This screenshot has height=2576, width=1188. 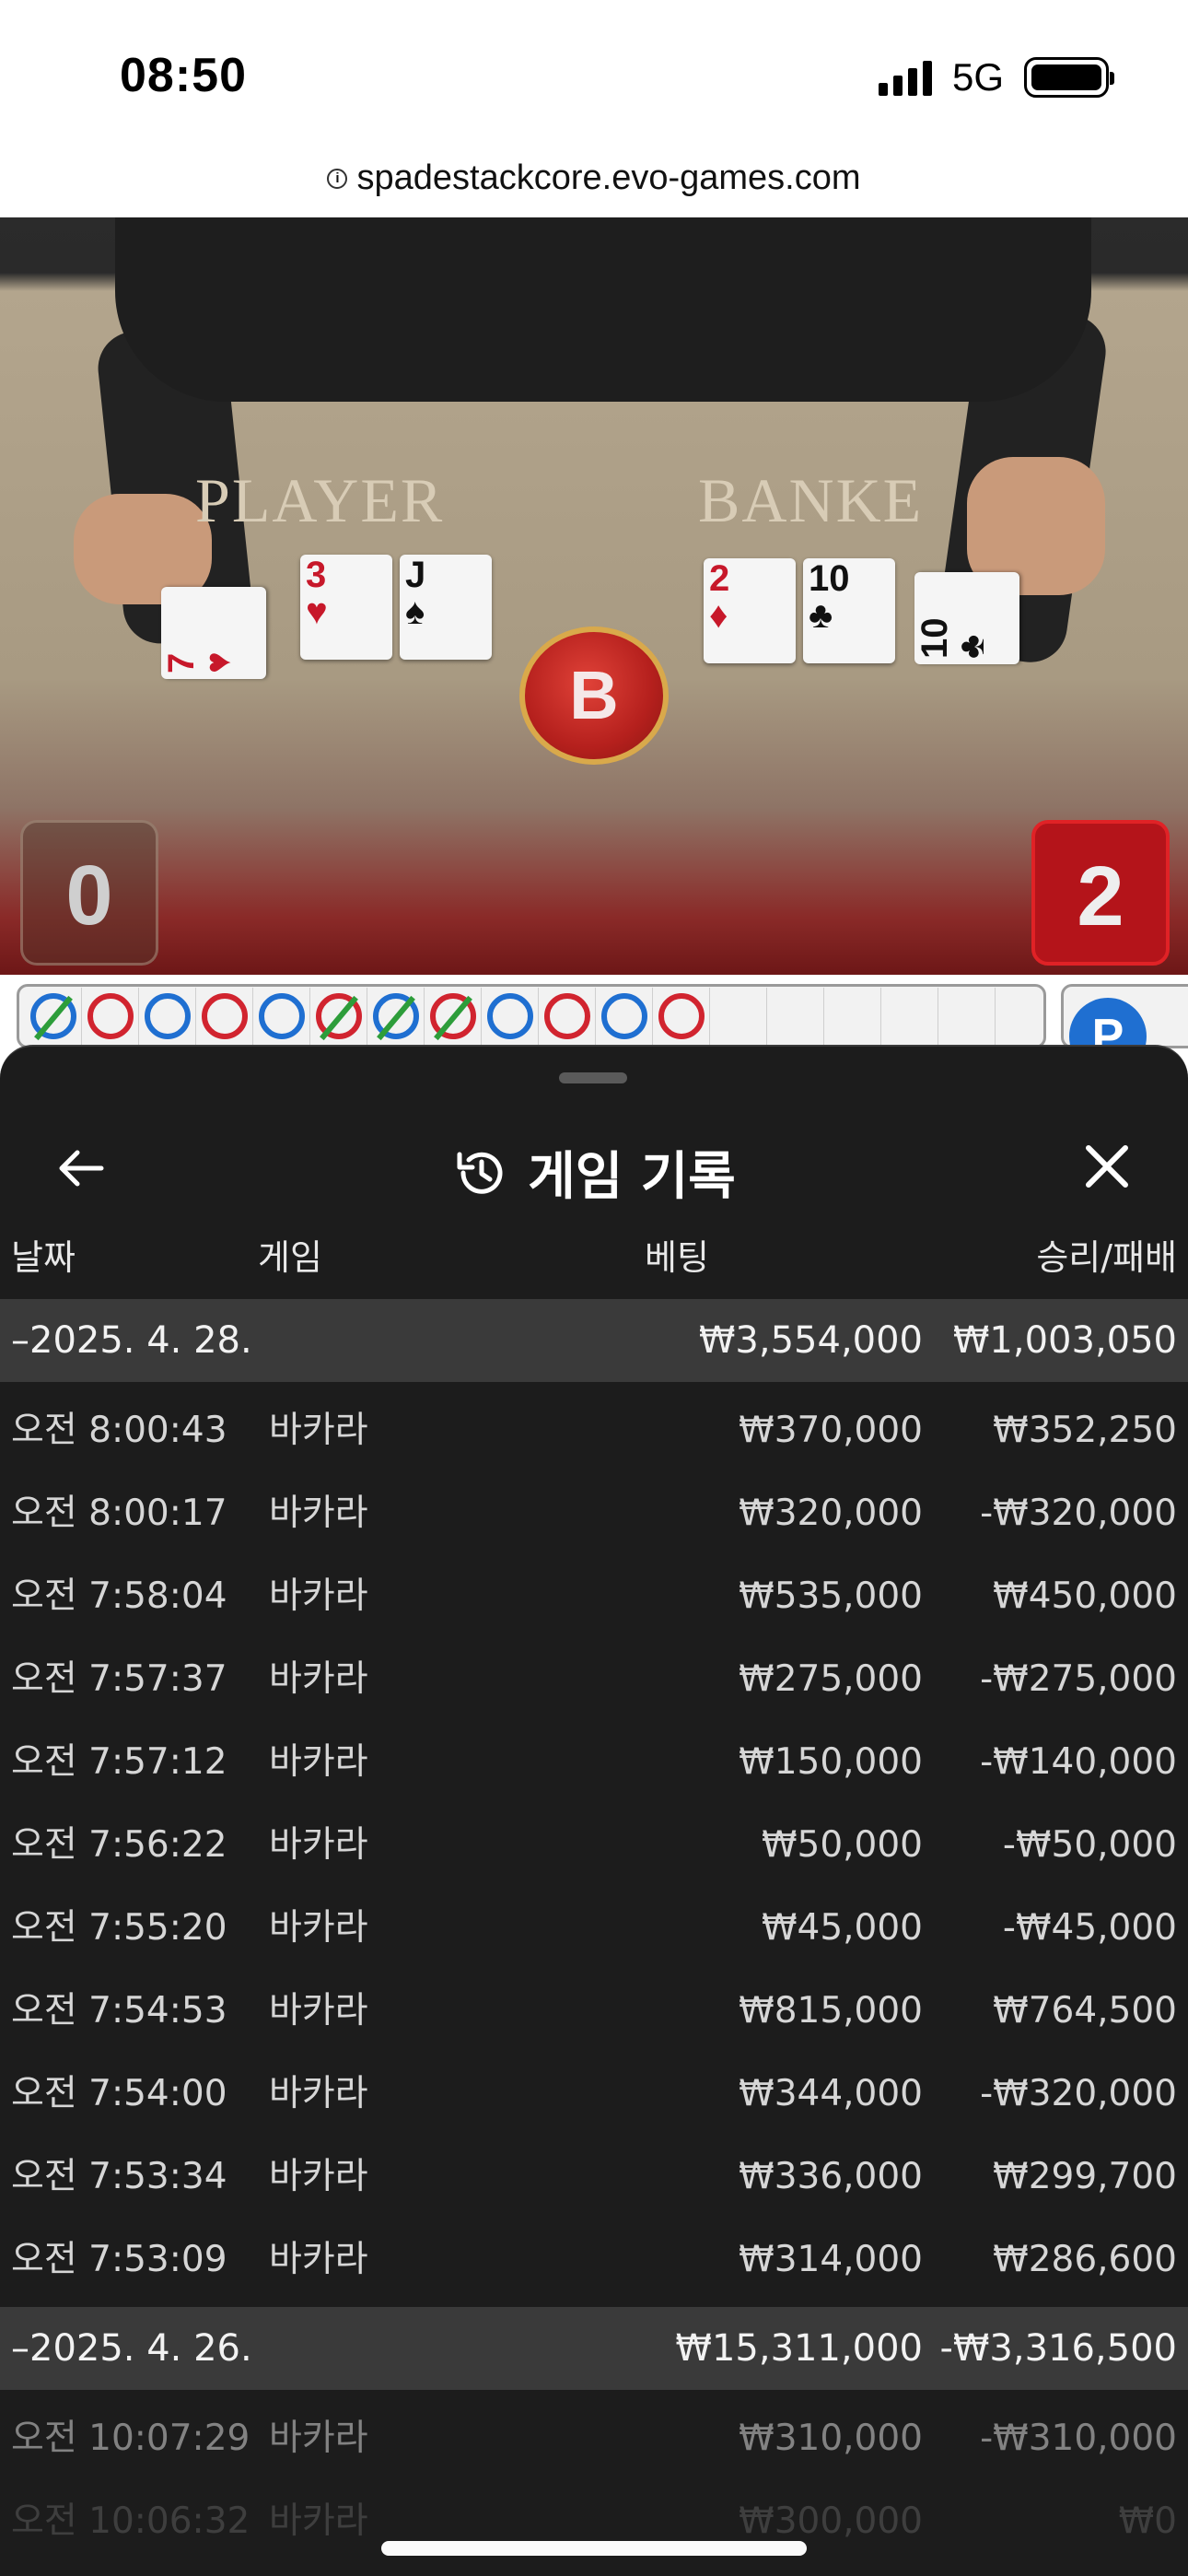 I want to click on bead-road, so click(x=531, y=1016).